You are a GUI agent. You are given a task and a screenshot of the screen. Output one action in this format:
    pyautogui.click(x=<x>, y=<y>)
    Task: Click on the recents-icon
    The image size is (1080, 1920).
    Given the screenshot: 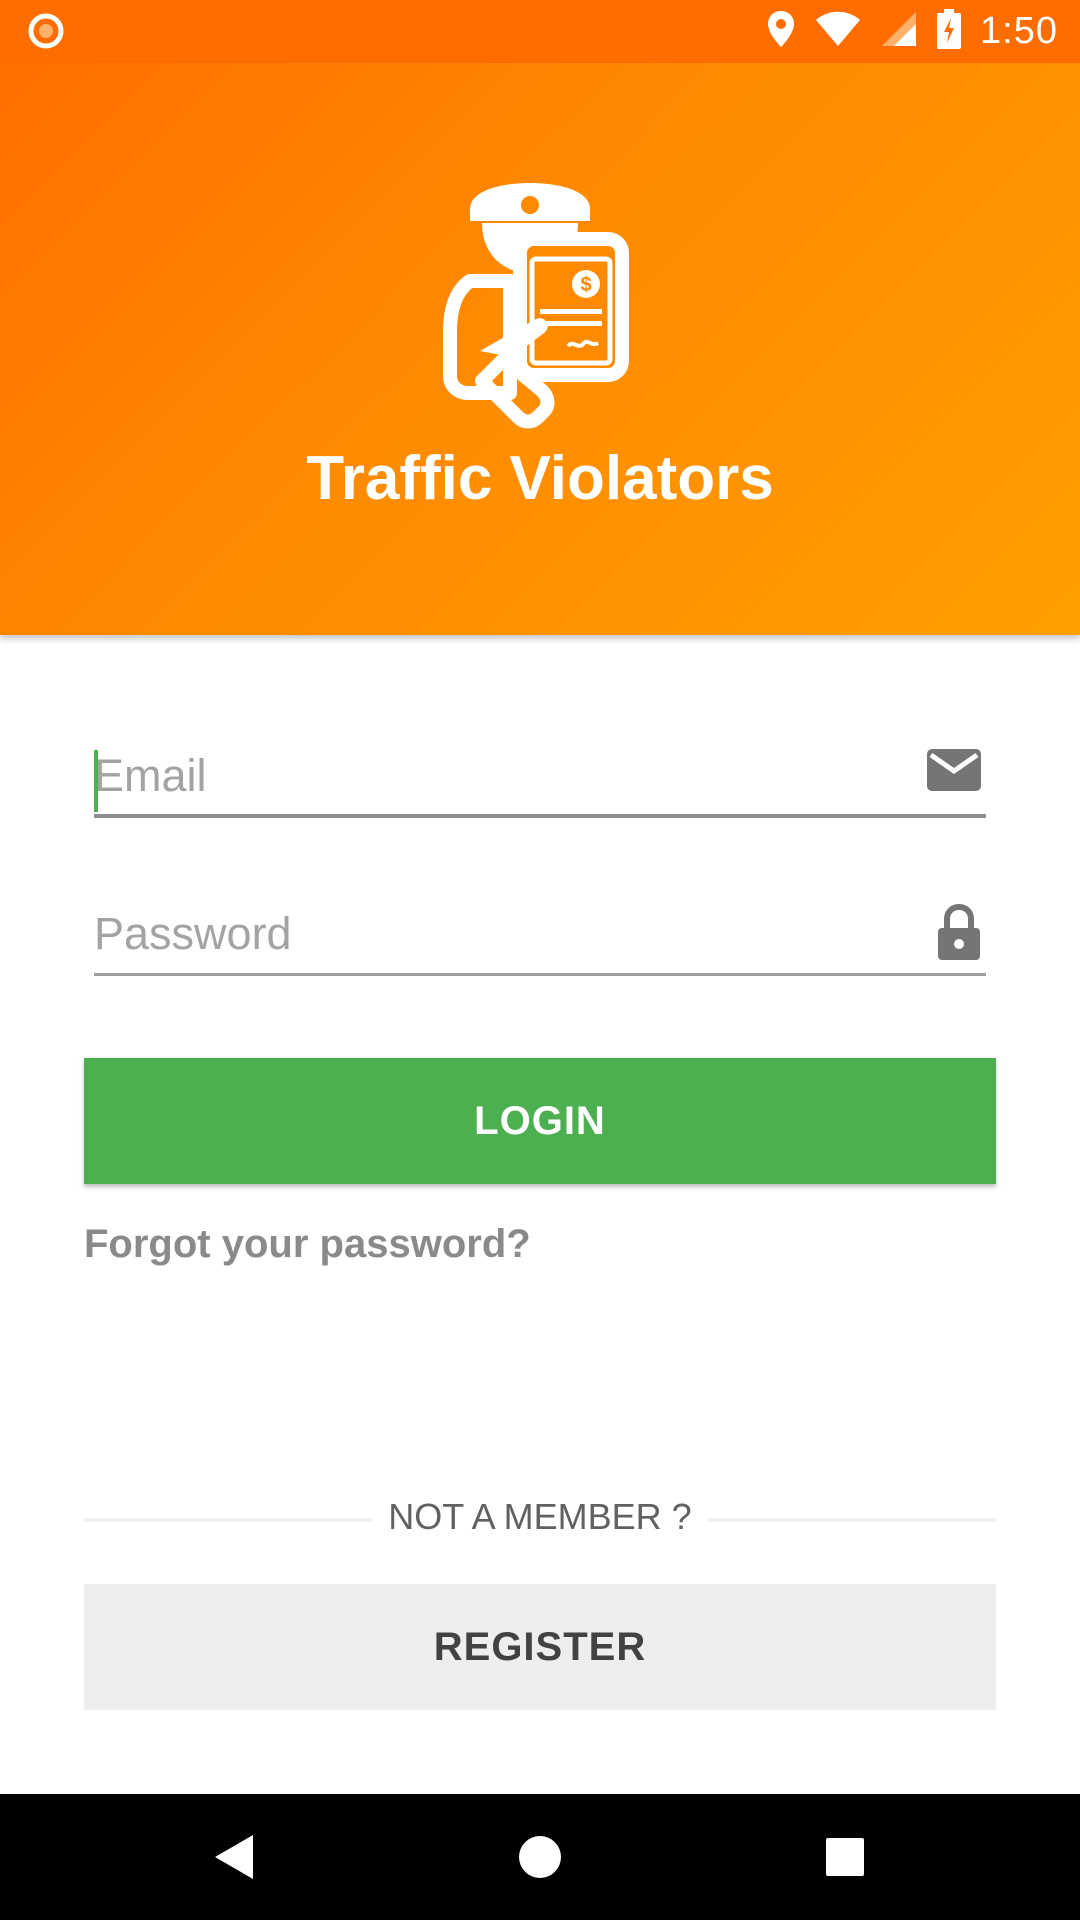 What is the action you would take?
    pyautogui.click(x=845, y=1857)
    